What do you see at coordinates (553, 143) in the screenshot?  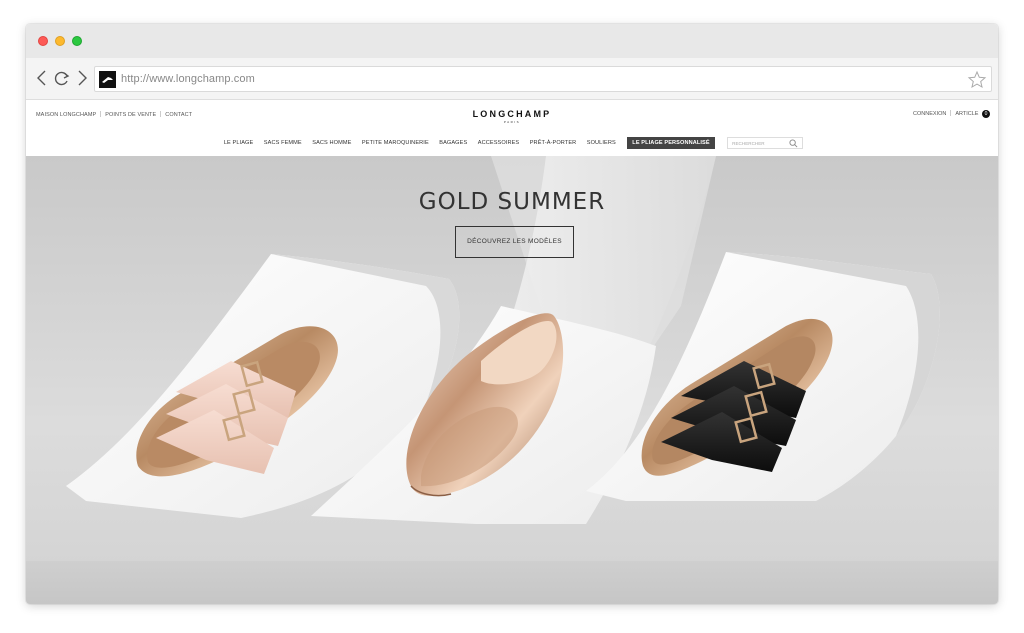 I see `menu-item-pret-a-porter: PRÊT-À-PORTER` at bounding box center [553, 143].